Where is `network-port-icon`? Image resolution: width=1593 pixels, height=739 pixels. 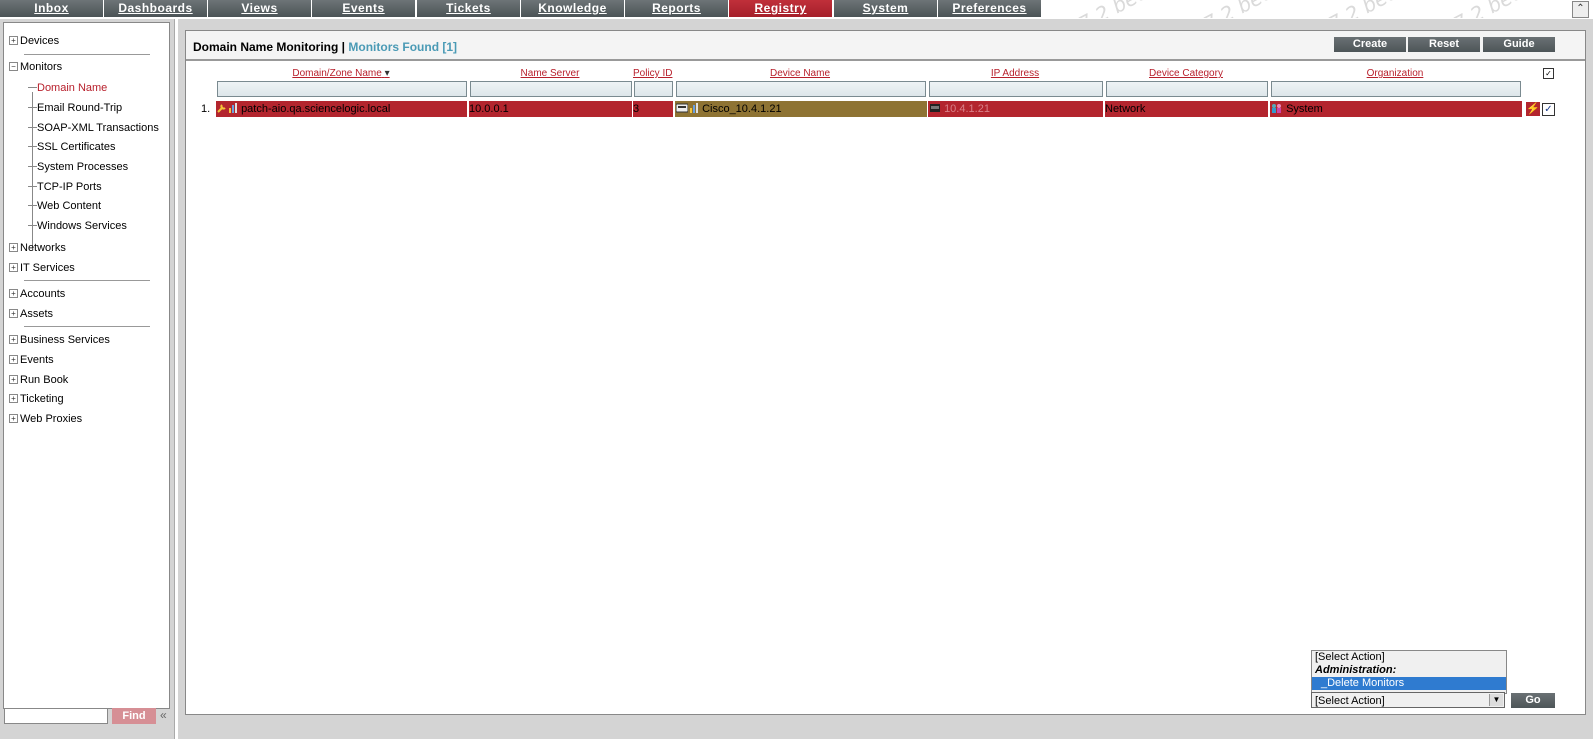 network-port-icon is located at coordinates (935, 108).